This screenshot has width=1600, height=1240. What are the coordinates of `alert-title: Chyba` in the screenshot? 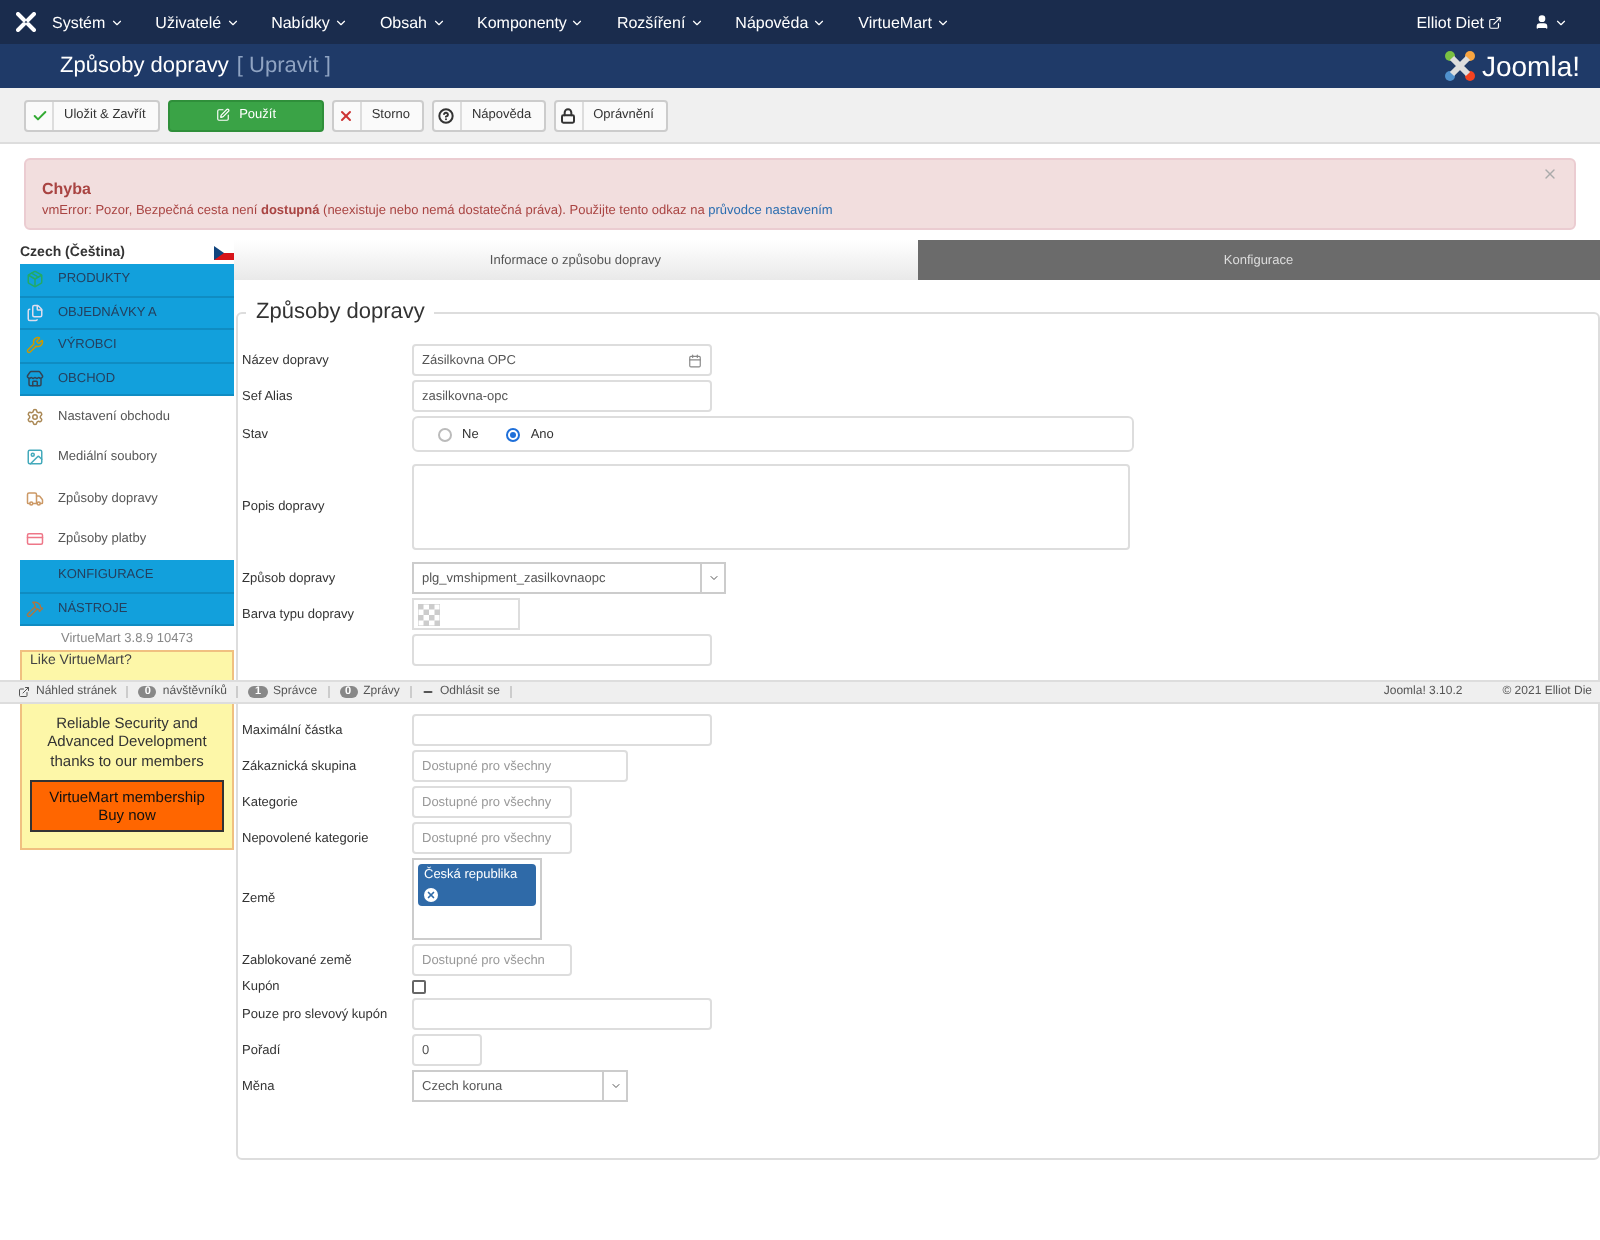 It's located at (66, 189).